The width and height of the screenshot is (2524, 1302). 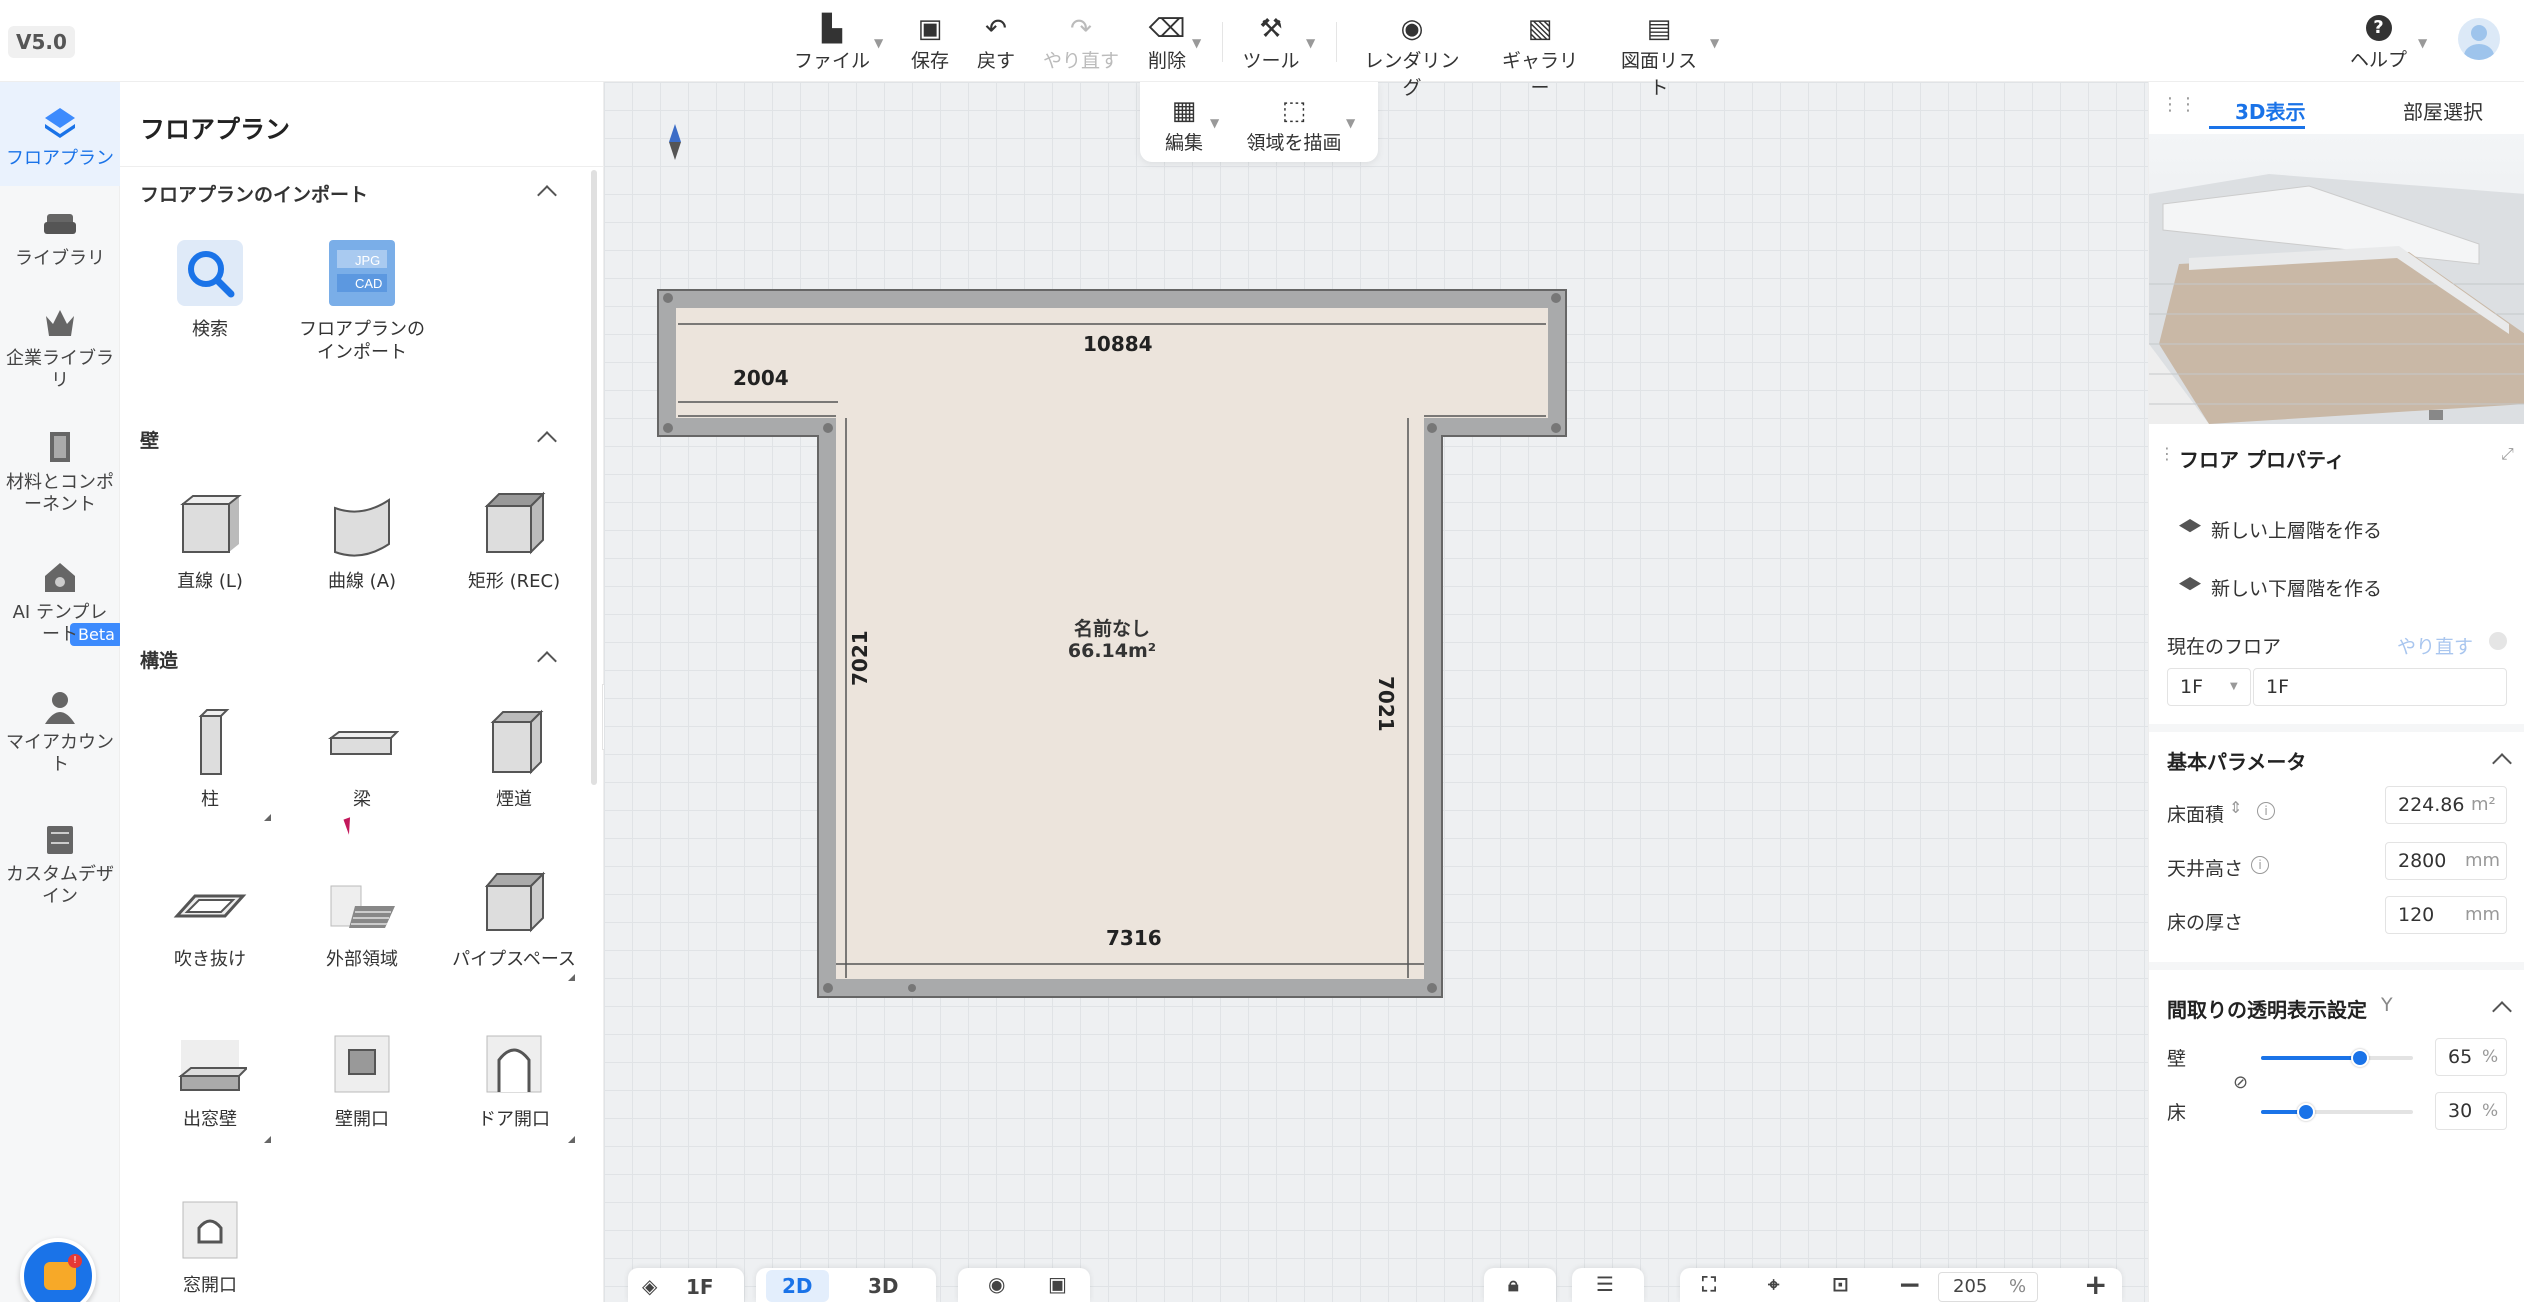 What do you see at coordinates (2360, 1058) in the screenshot?
I see `wall-slider-knob` at bounding box center [2360, 1058].